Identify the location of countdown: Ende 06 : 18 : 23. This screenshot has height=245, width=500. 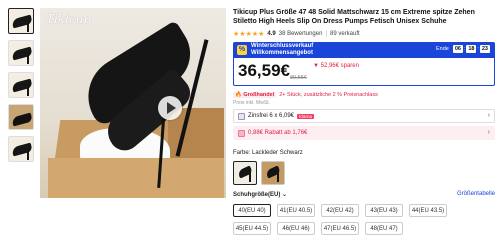
(462, 49).